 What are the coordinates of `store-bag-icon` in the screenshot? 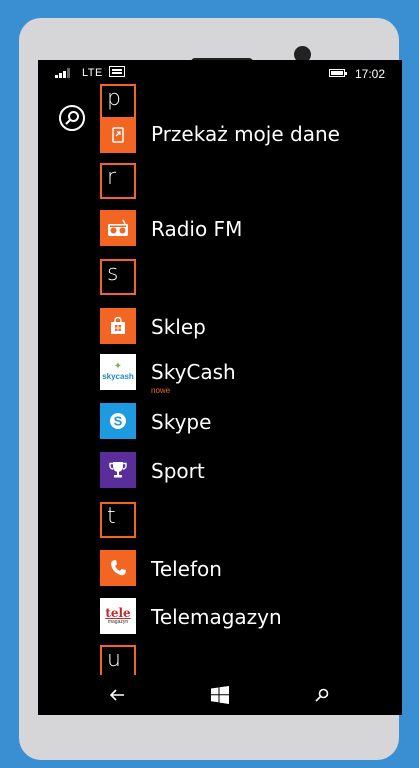 It's located at (118, 325).